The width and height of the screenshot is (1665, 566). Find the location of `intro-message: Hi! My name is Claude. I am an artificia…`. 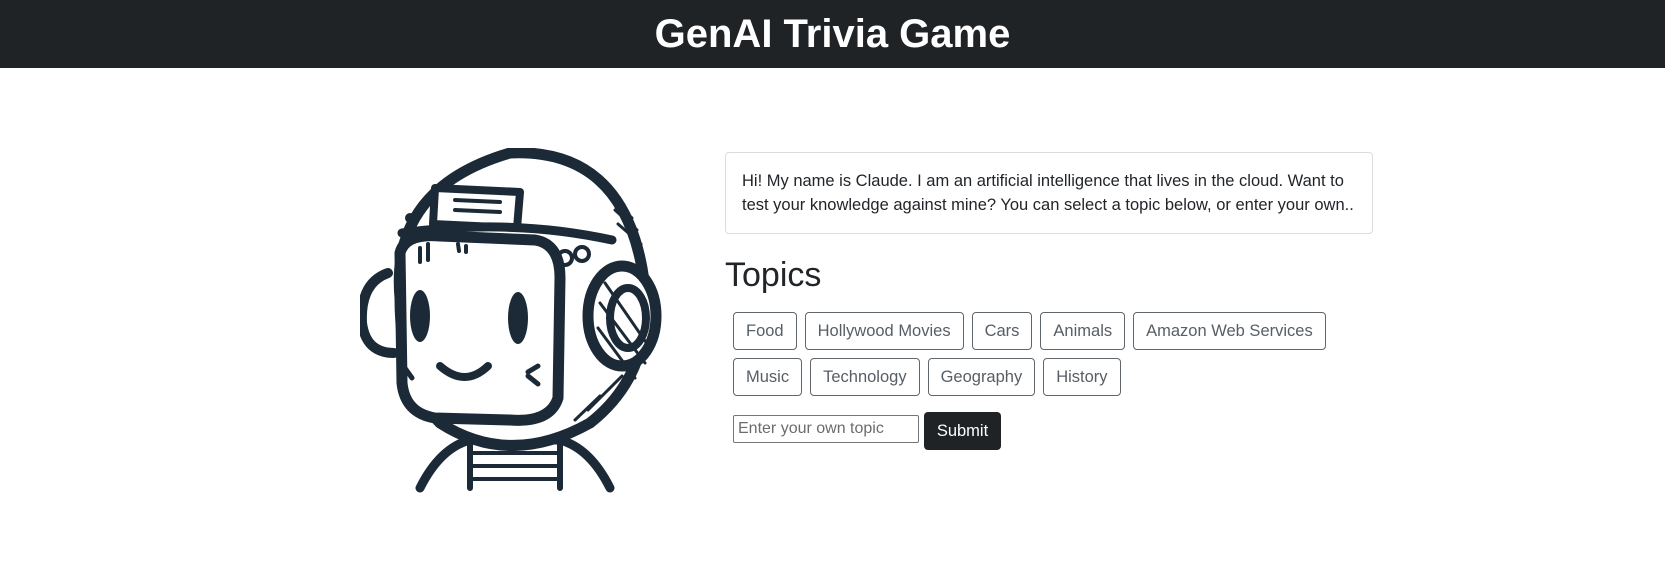

intro-message: Hi! My name is Claude. I am an artificia… is located at coordinates (1049, 193).